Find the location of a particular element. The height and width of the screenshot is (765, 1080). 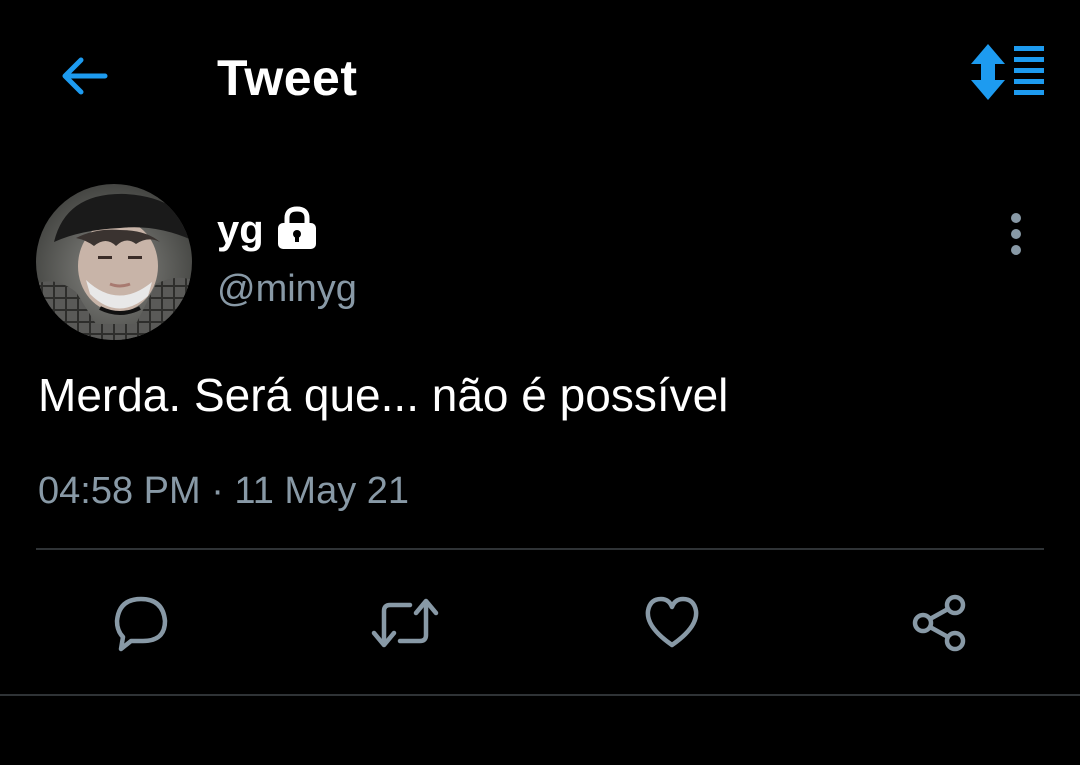

back-button is located at coordinates (84, 78).